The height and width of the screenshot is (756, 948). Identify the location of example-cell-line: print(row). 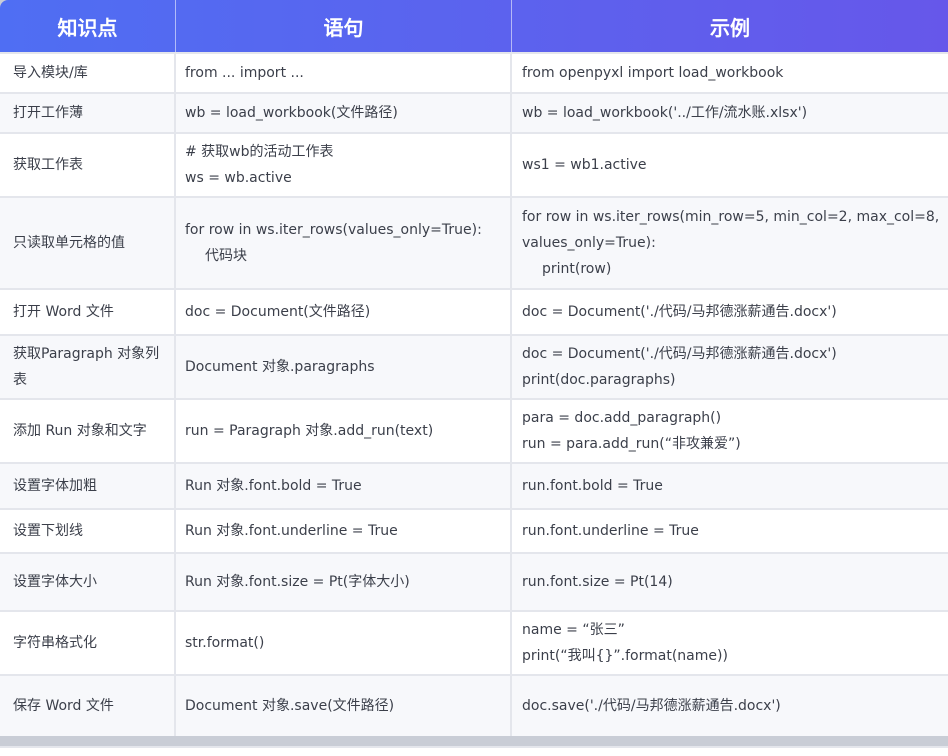
(577, 269).